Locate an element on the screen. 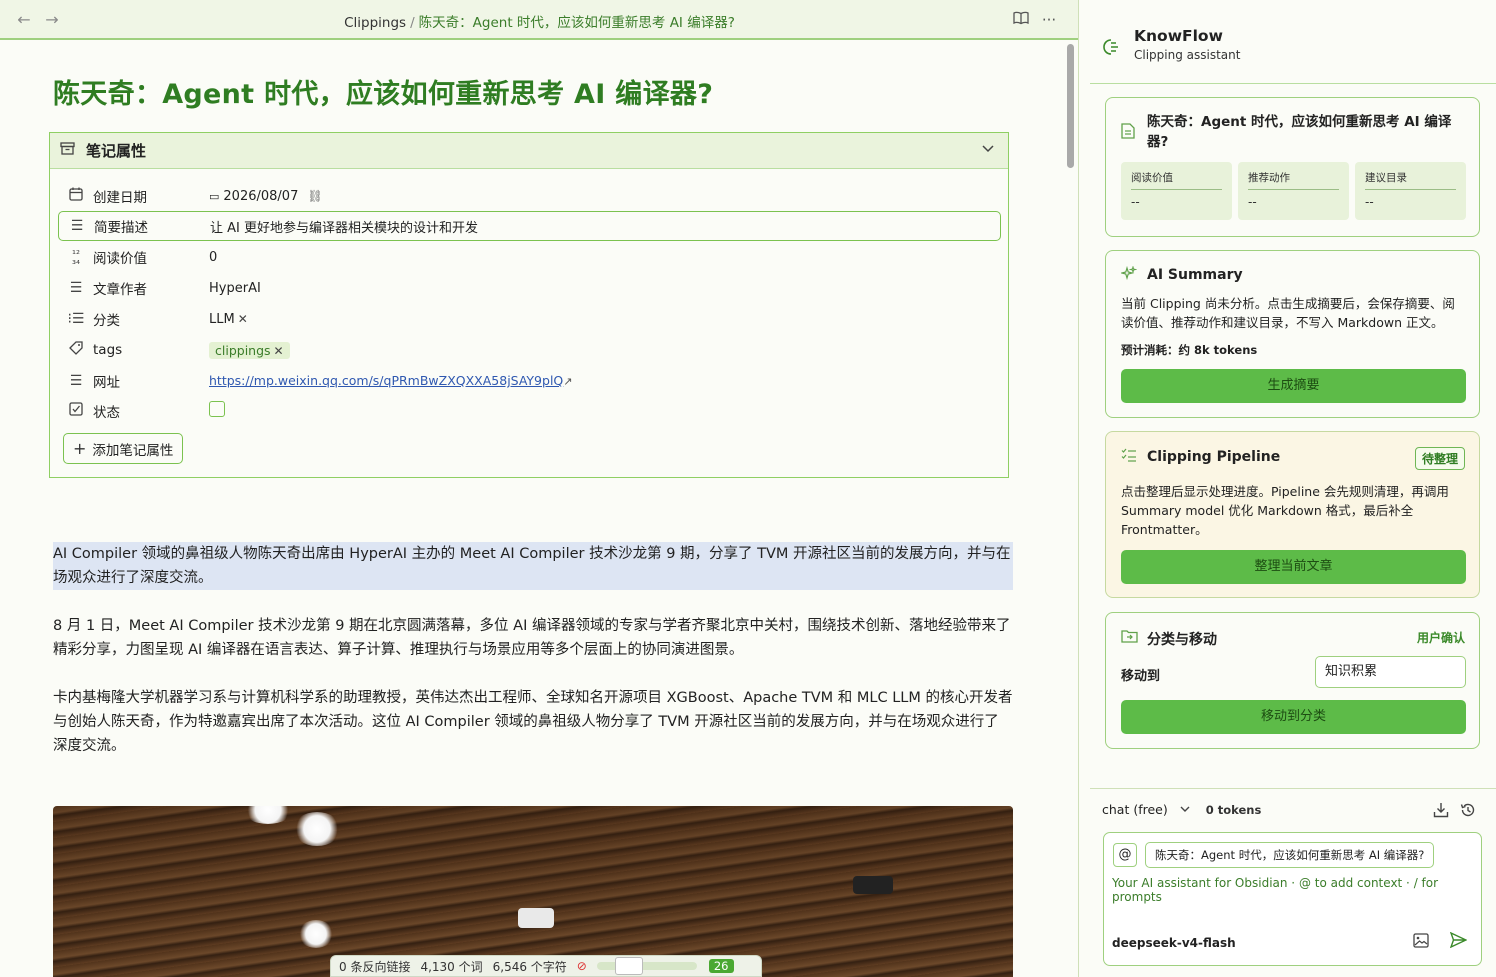  organize-article-button: 整理当前文章 is located at coordinates (1293, 567).